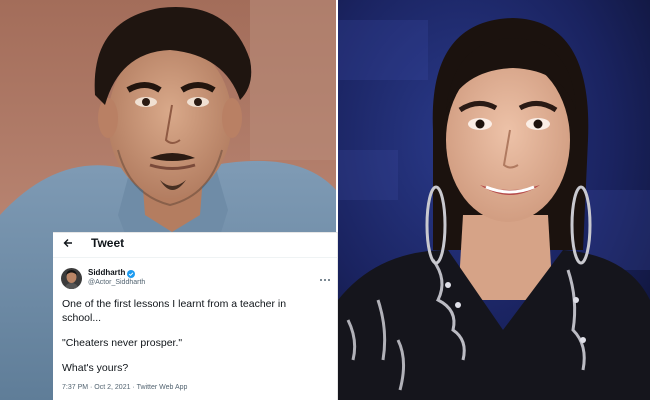 This screenshot has height=400, width=650. I want to click on tweet-text-line: What's yours?, so click(95, 368).